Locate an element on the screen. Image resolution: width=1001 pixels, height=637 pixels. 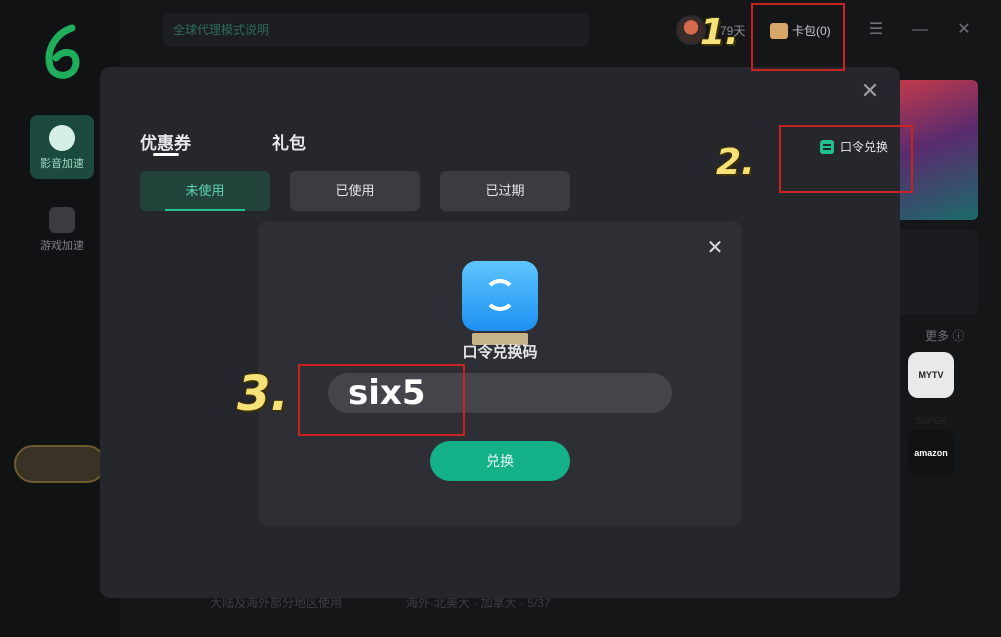
bottom-info: 大陆及海外部分地区使用 海外·北美大 · 加拿大 · 5/37 is located at coordinates (560, 616).